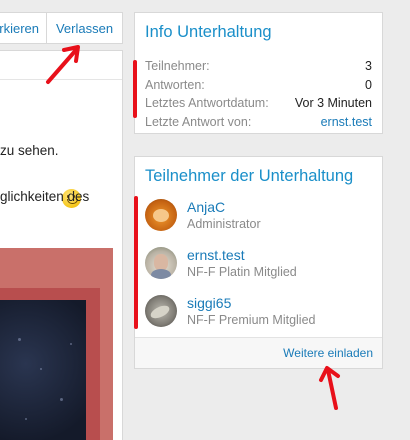  What do you see at coordinates (328, 353) in the screenshot?
I see `invite-more-link: Weitere einladen` at bounding box center [328, 353].